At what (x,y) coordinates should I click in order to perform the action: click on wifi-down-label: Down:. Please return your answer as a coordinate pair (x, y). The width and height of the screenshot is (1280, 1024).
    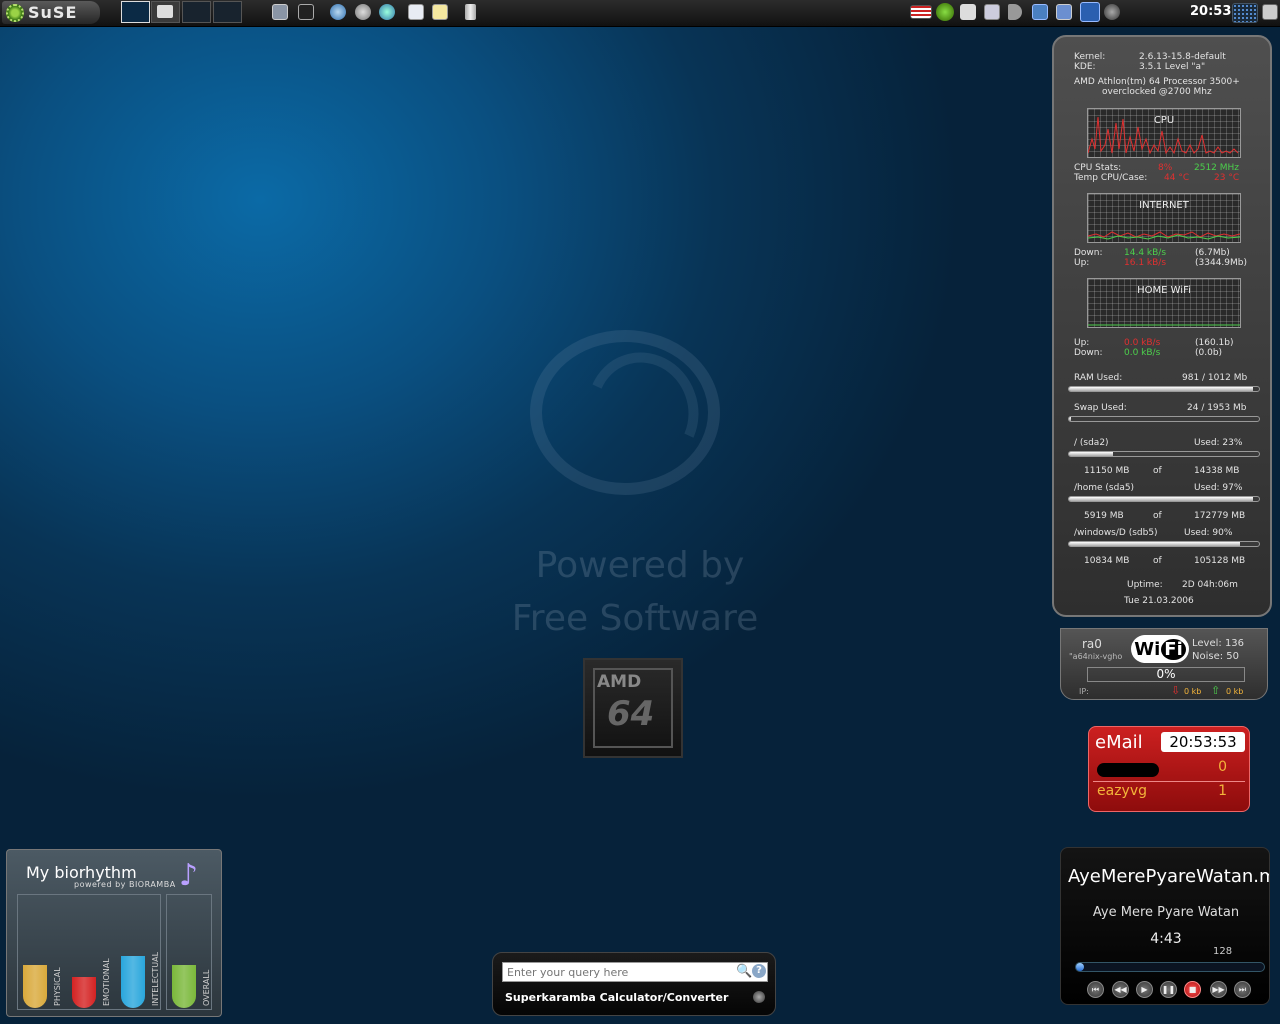
    Looking at the image, I should click on (1088, 353).